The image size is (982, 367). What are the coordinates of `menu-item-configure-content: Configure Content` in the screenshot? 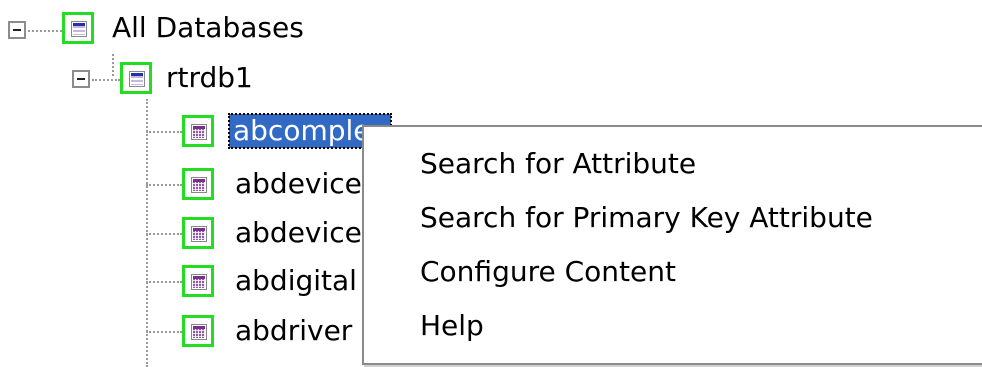 It's located at (548, 272).